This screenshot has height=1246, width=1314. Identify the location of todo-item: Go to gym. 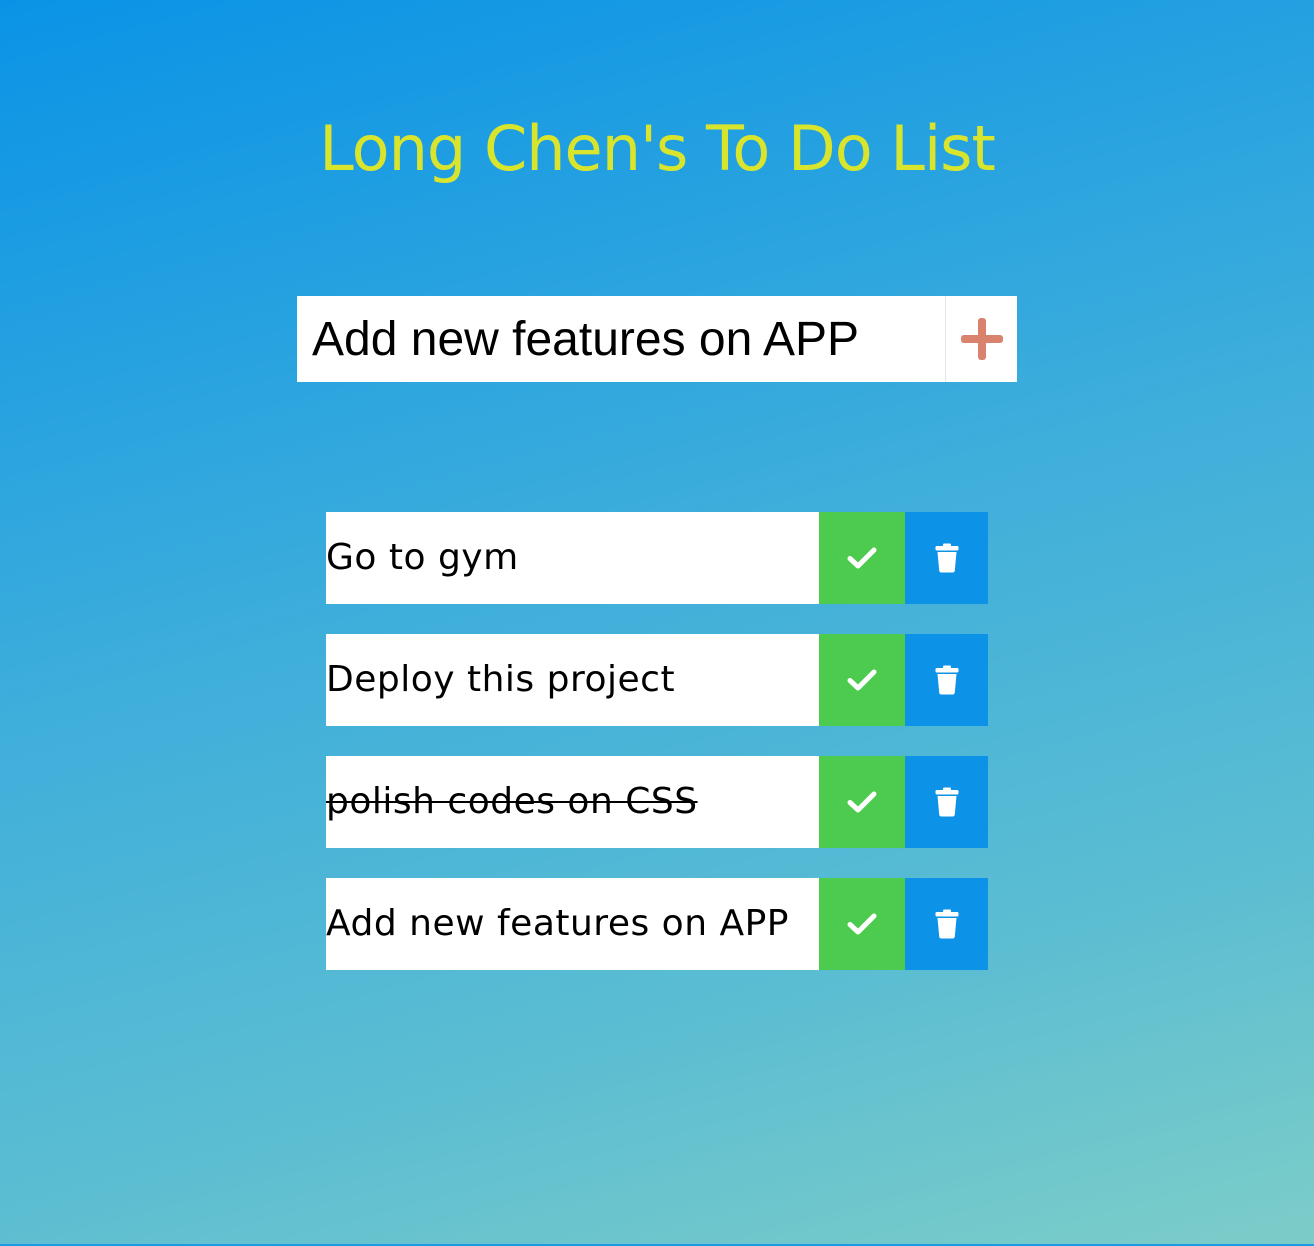
(657, 558).